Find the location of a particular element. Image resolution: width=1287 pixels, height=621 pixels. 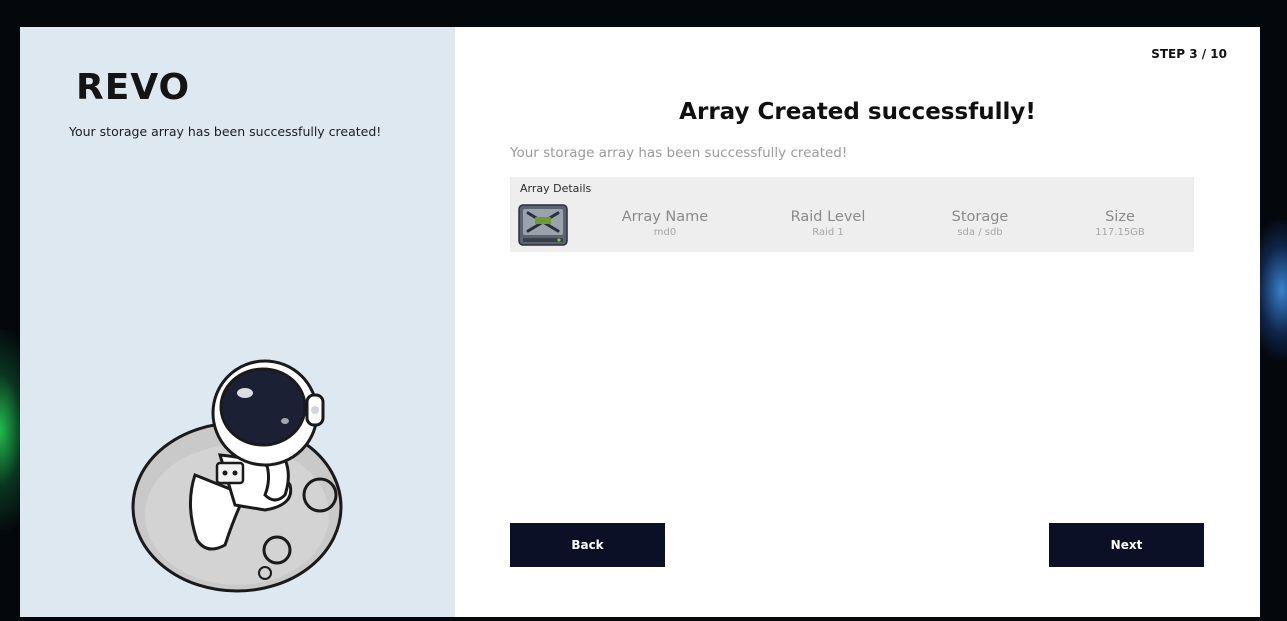

page-title: Array Created successfully! is located at coordinates (857, 112).